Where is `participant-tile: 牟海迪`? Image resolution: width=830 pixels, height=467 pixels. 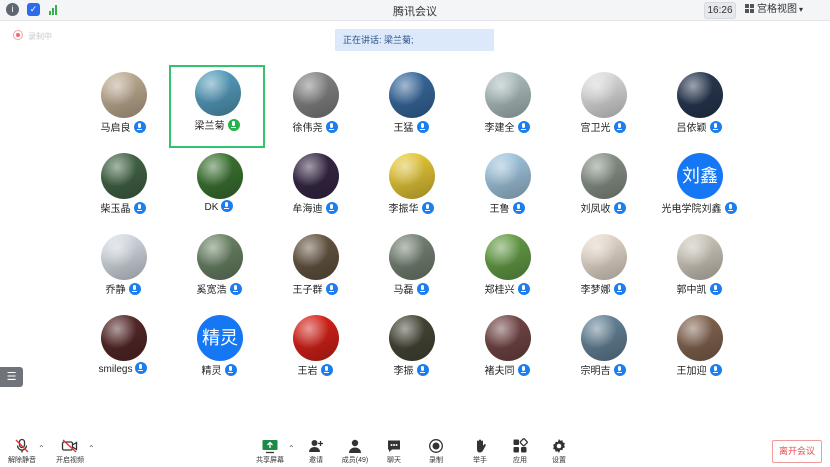 participant-tile: 牟海迪 is located at coordinates (315, 188).